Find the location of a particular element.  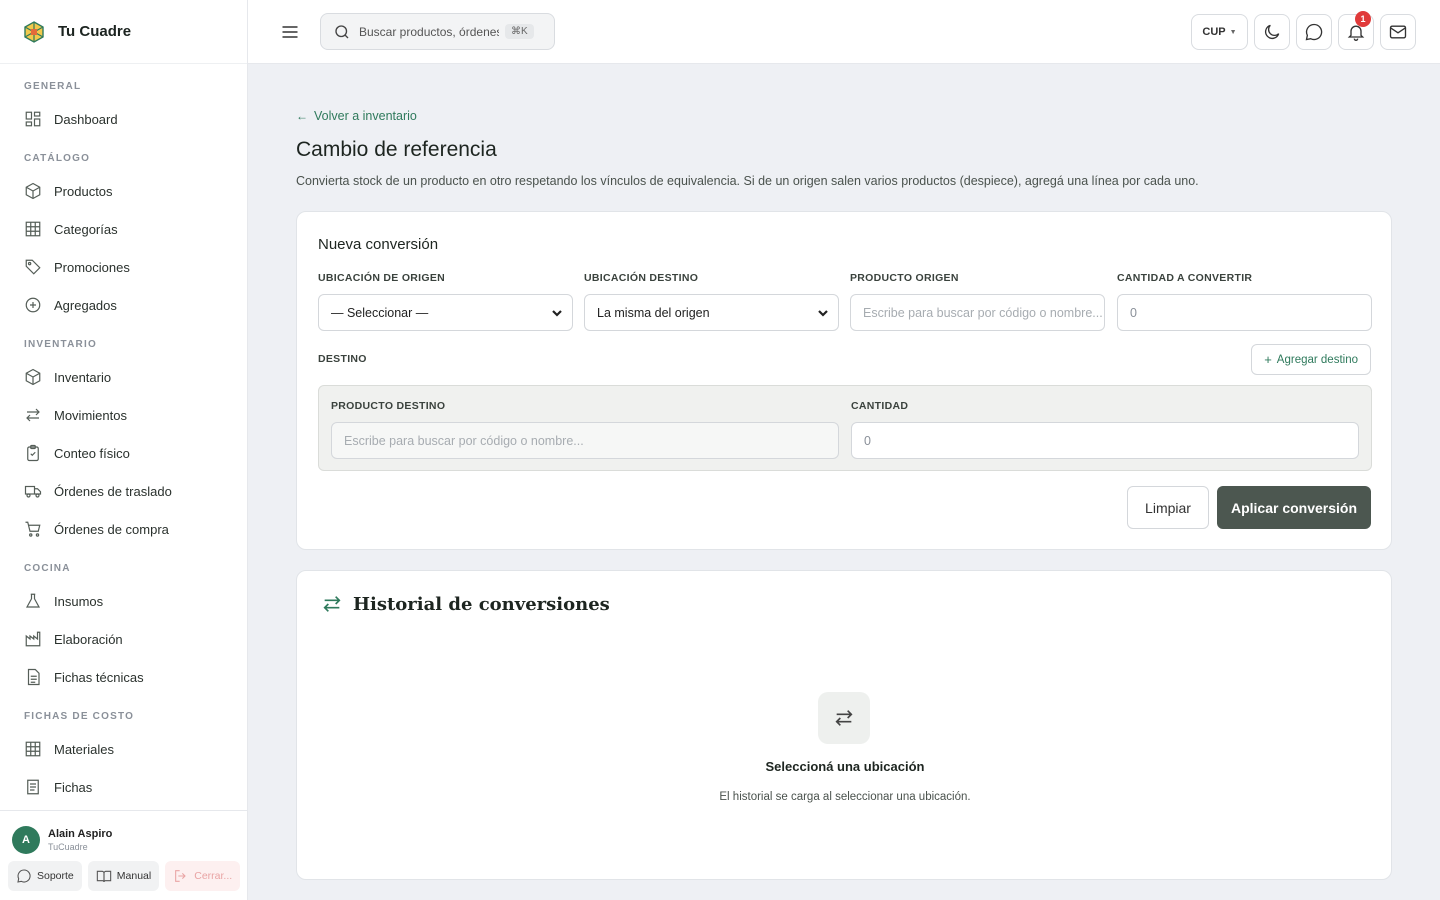

plus-circle-icon is located at coordinates (33, 305).